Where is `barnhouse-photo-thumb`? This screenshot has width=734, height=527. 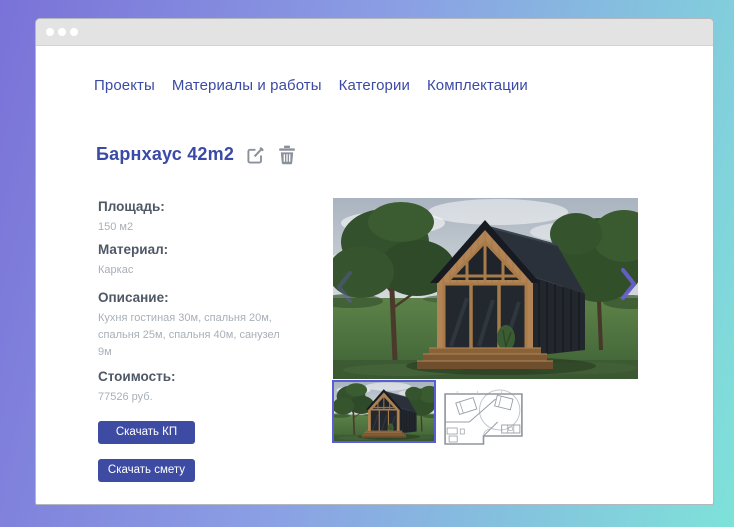
barnhouse-photo-thumb is located at coordinates (384, 411).